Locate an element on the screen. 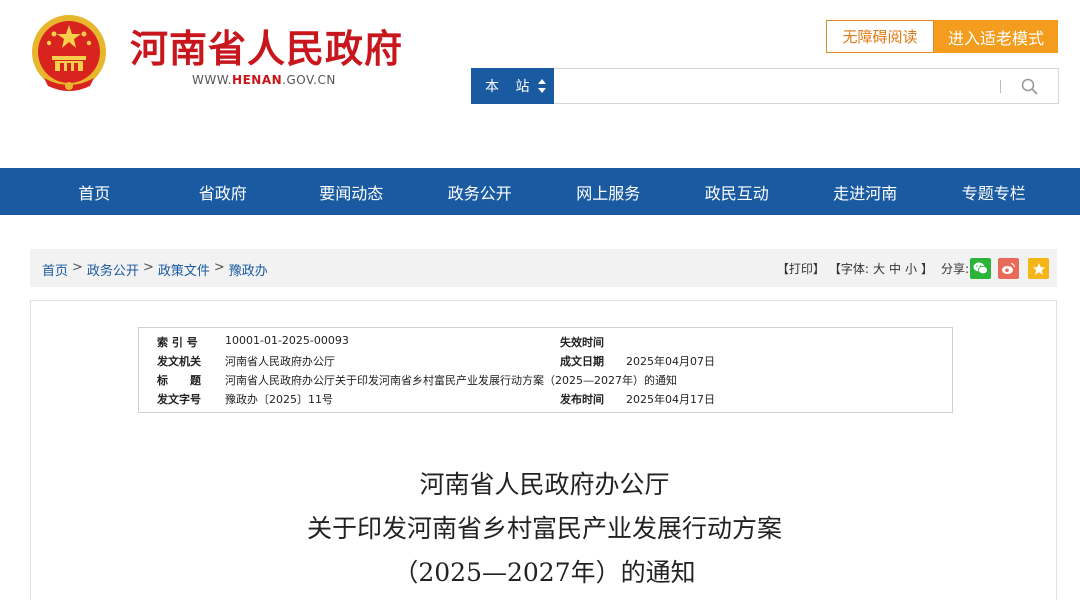 This screenshot has height=600, width=1080. search-scope-label: 本 站 is located at coordinates (510, 87).